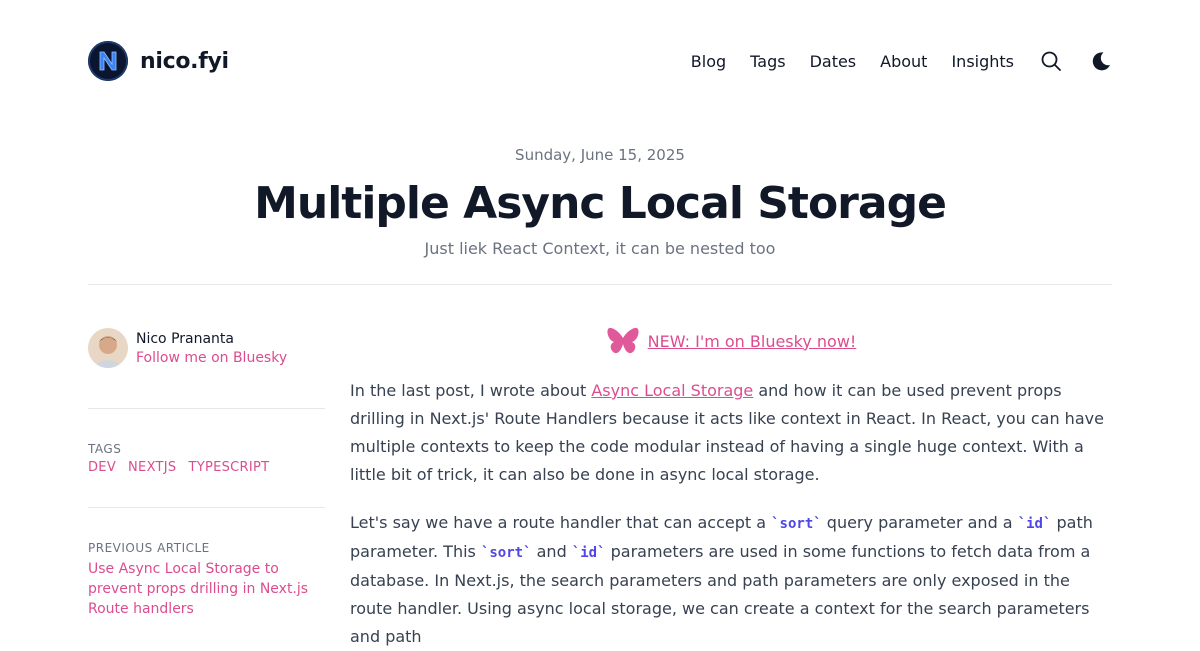 The width and height of the screenshot is (1200, 651). Describe the element at coordinates (672, 390) in the screenshot. I see `async-local-storage-link: Async Local Storage` at that location.